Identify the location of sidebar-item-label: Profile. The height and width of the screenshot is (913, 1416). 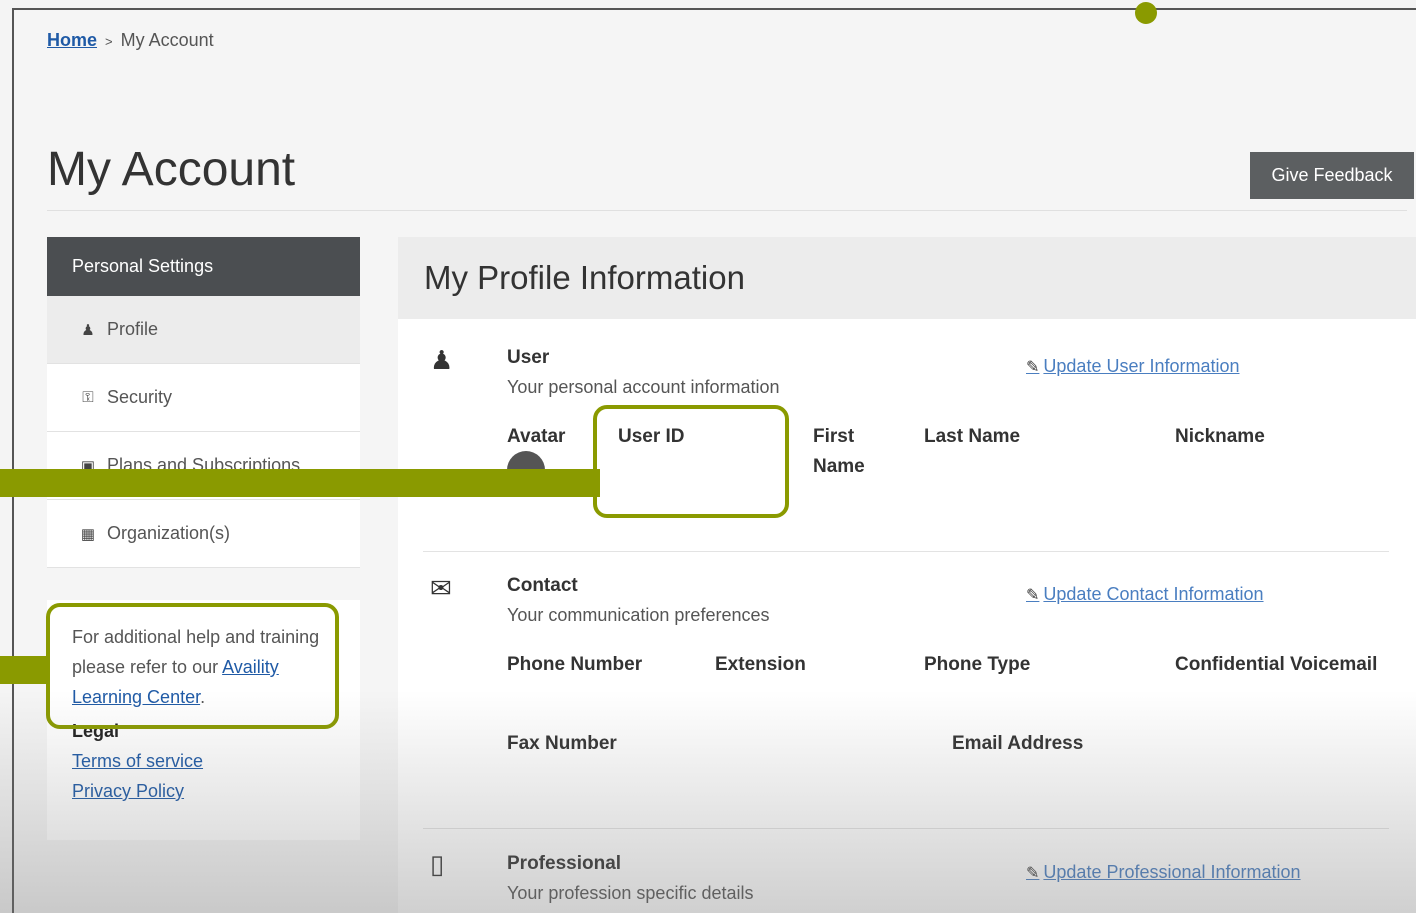
(133, 329).